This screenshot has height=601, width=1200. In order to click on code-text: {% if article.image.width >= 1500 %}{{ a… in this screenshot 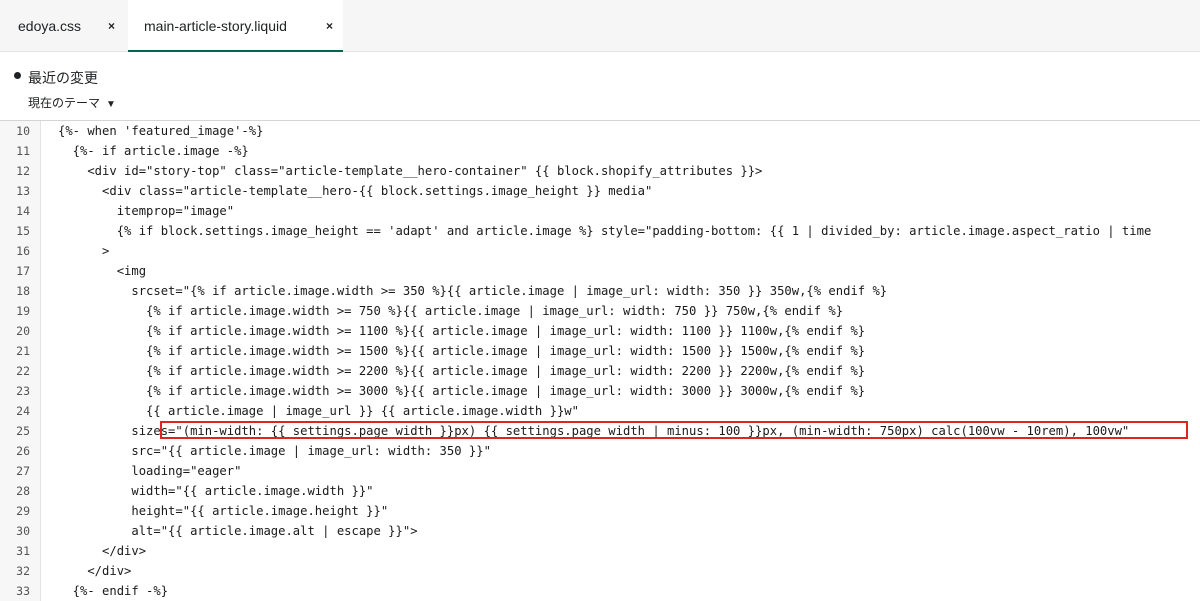, I will do `click(462, 351)`.